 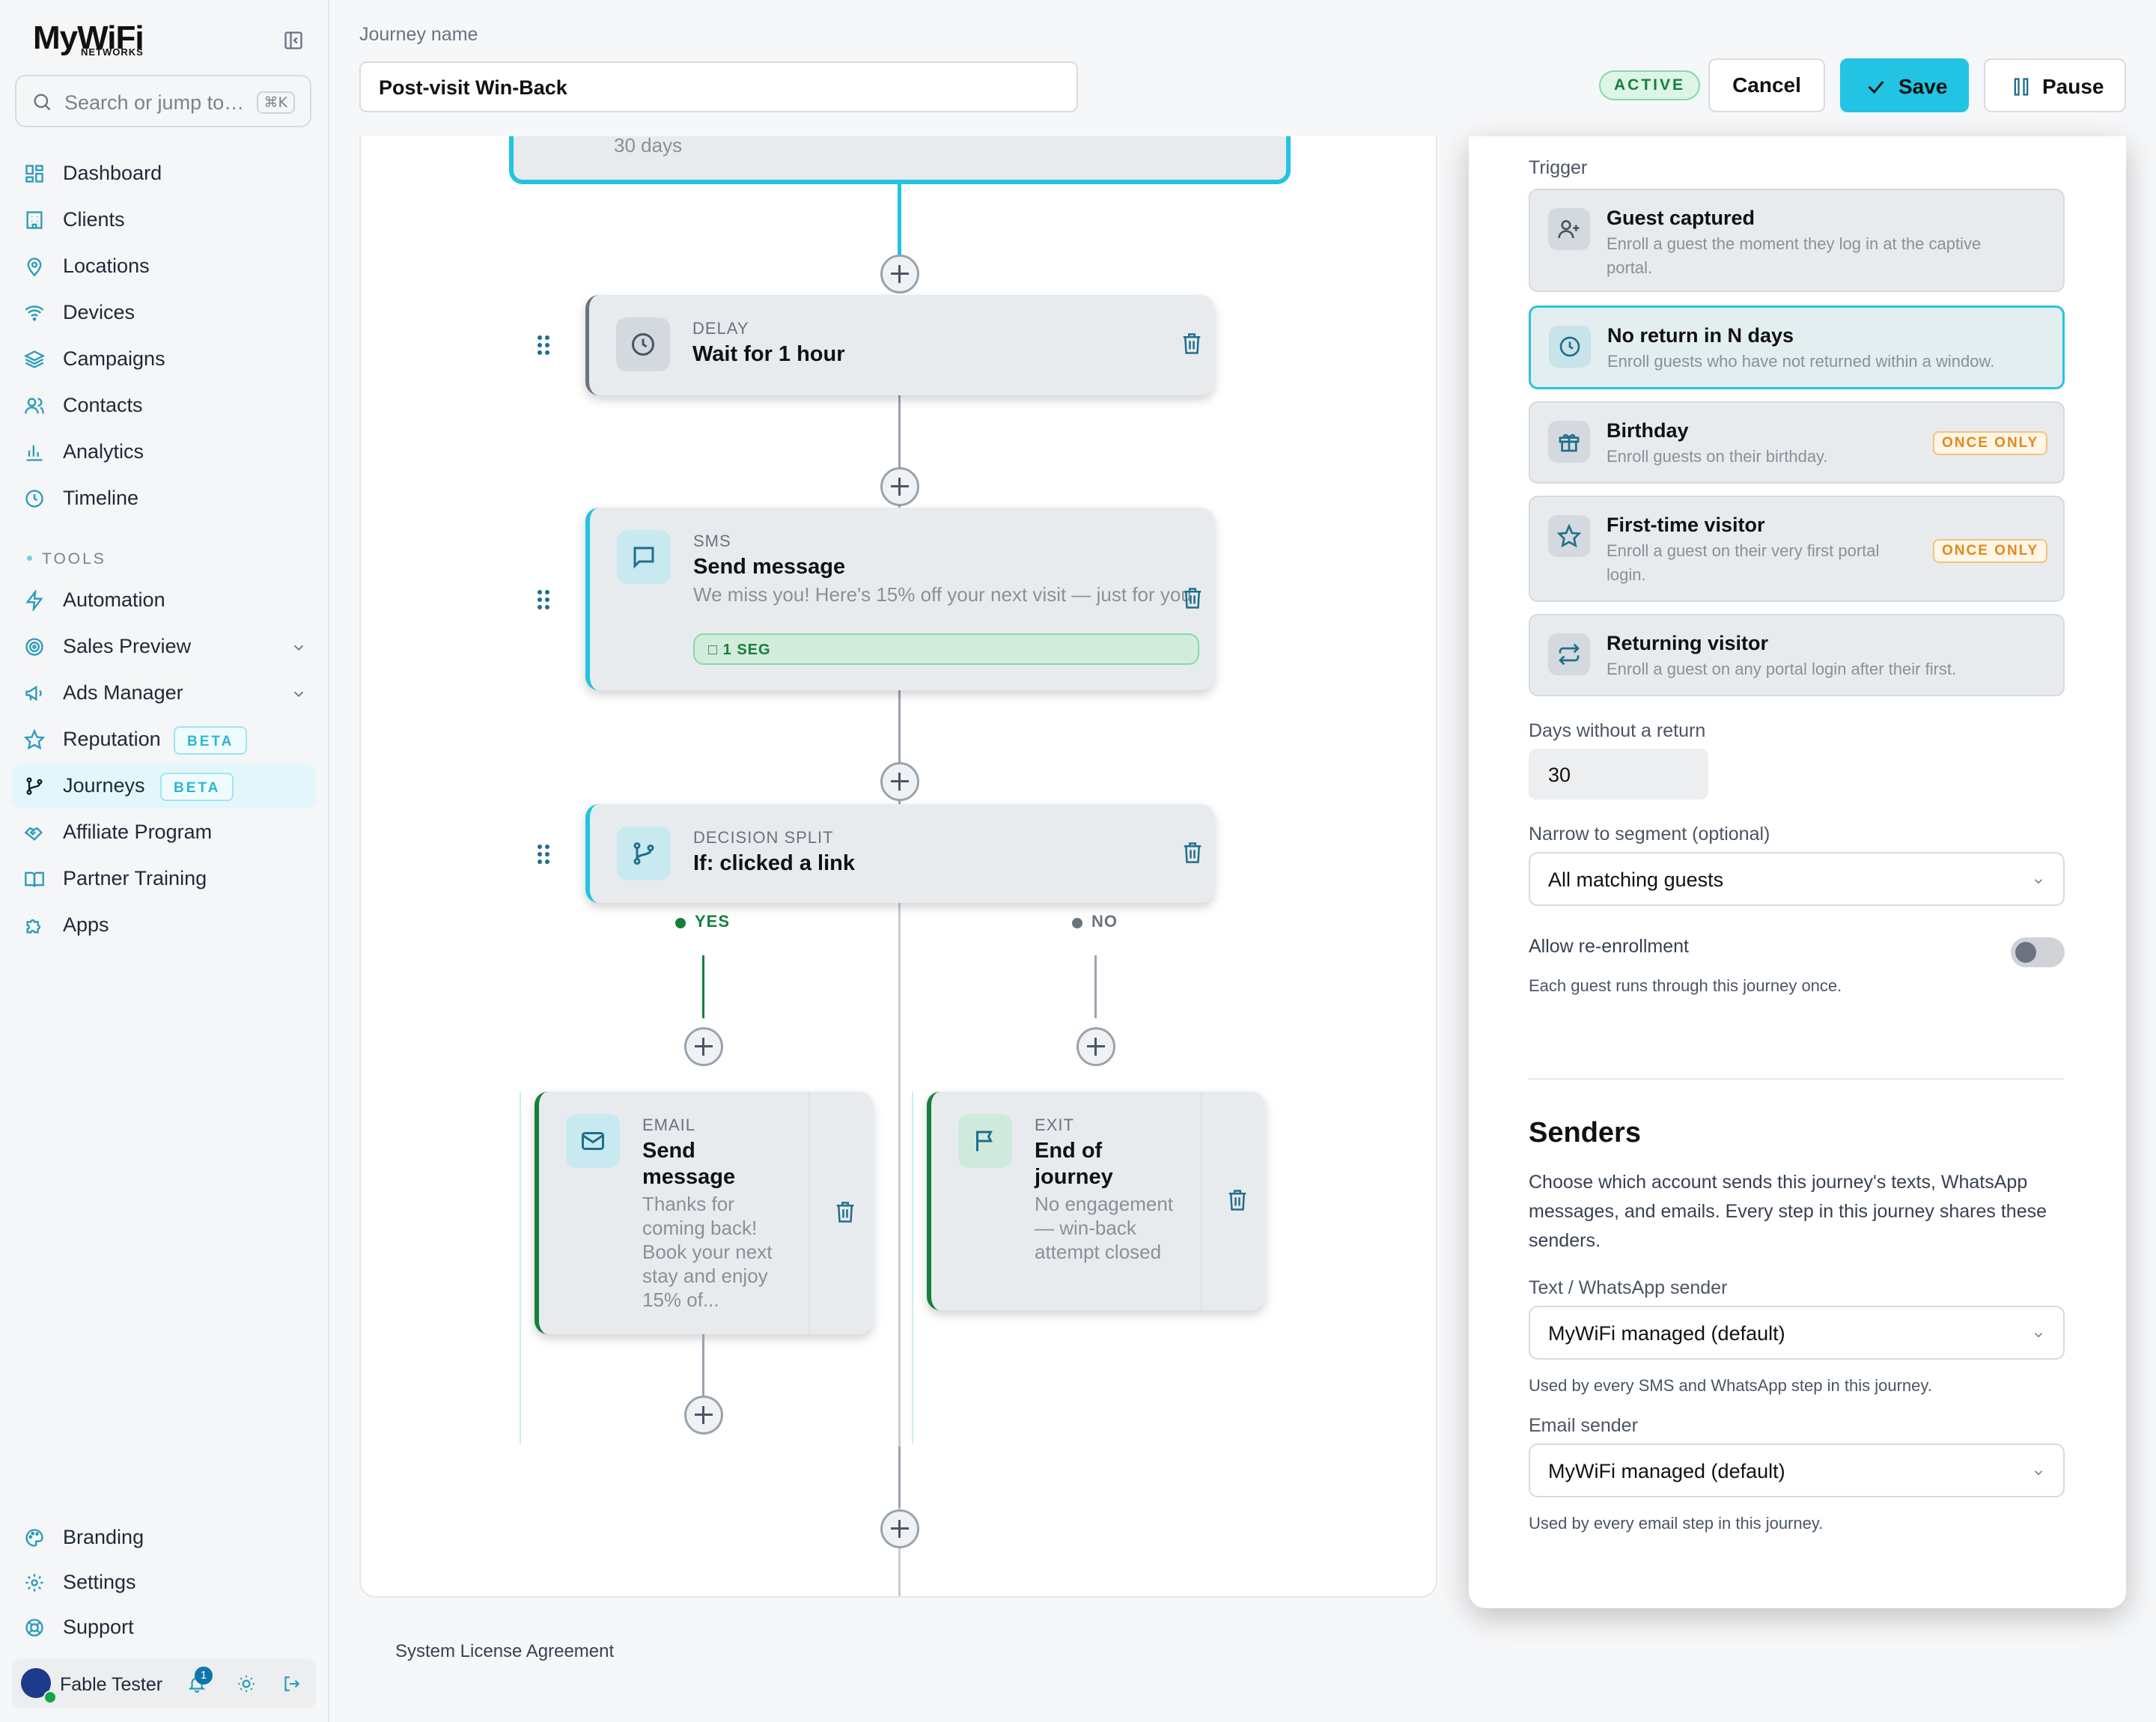 What do you see at coordinates (104, 785) in the screenshot?
I see `sidebar-item-label: Journeys` at bounding box center [104, 785].